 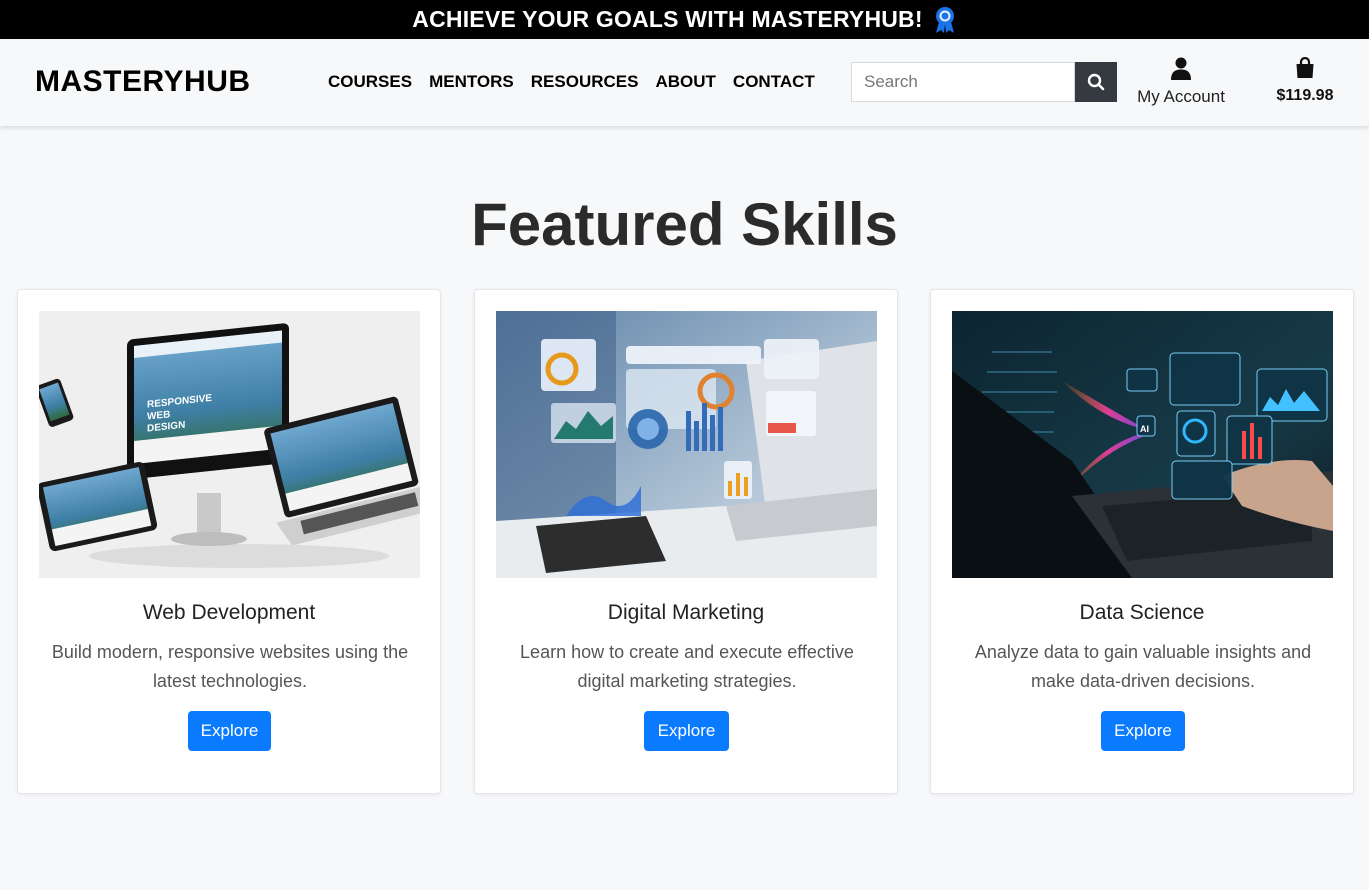 I want to click on nav-courses: COURSES, so click(x=370, y=82).